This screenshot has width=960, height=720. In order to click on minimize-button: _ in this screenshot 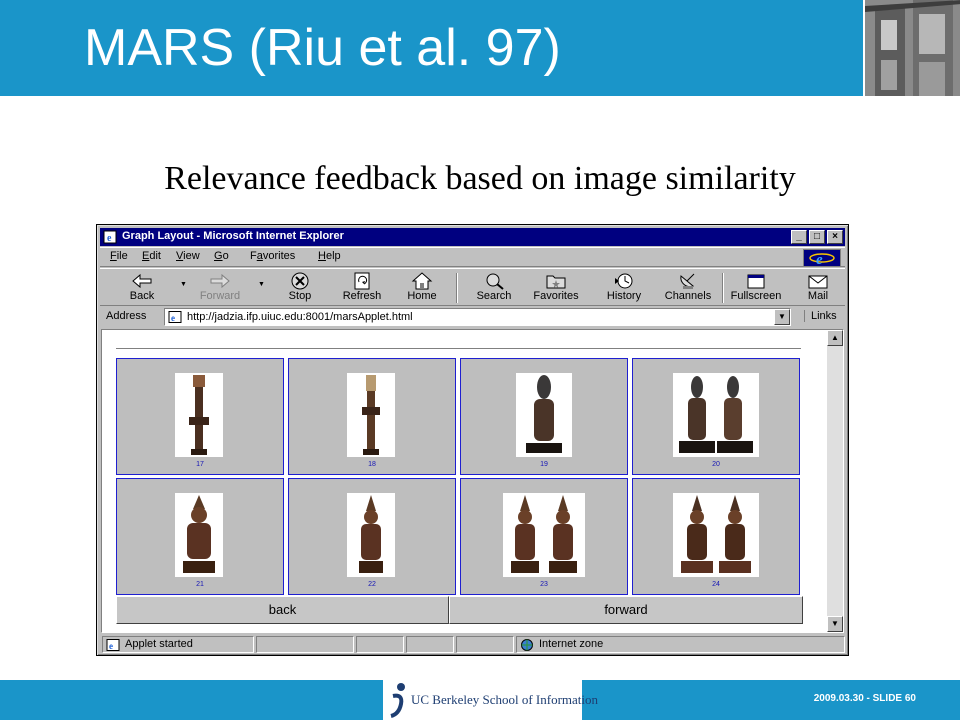, I will do `click(799, 237)`.